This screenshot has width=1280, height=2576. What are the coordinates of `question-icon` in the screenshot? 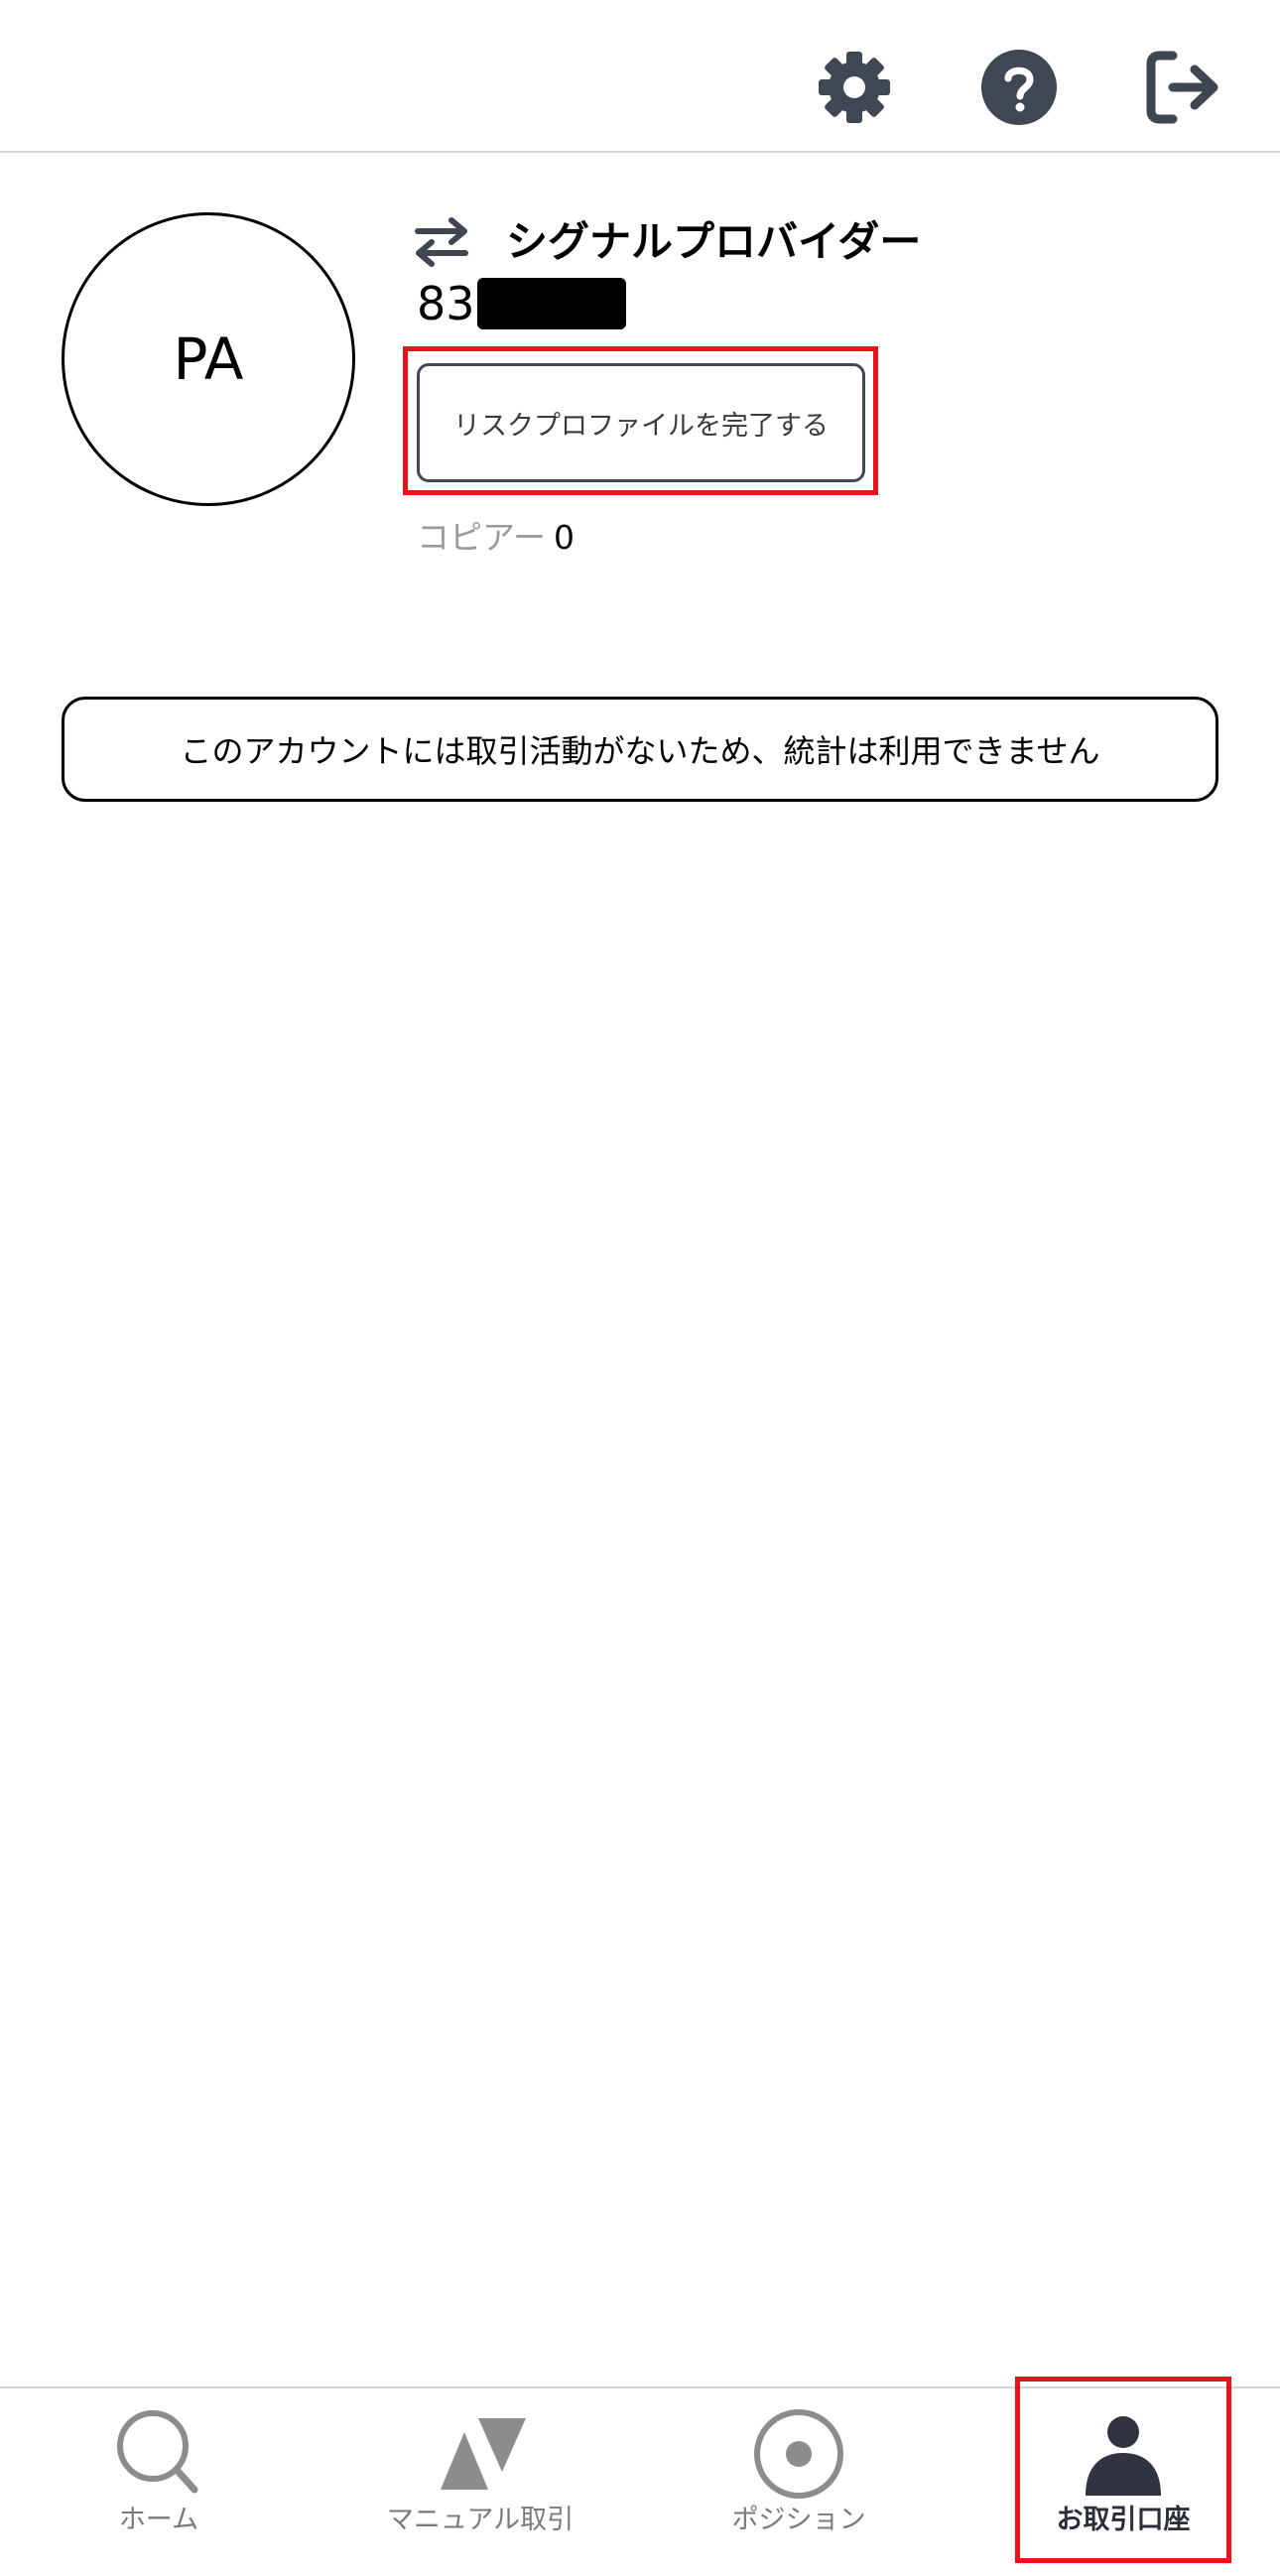 It's located at (1019, 88).